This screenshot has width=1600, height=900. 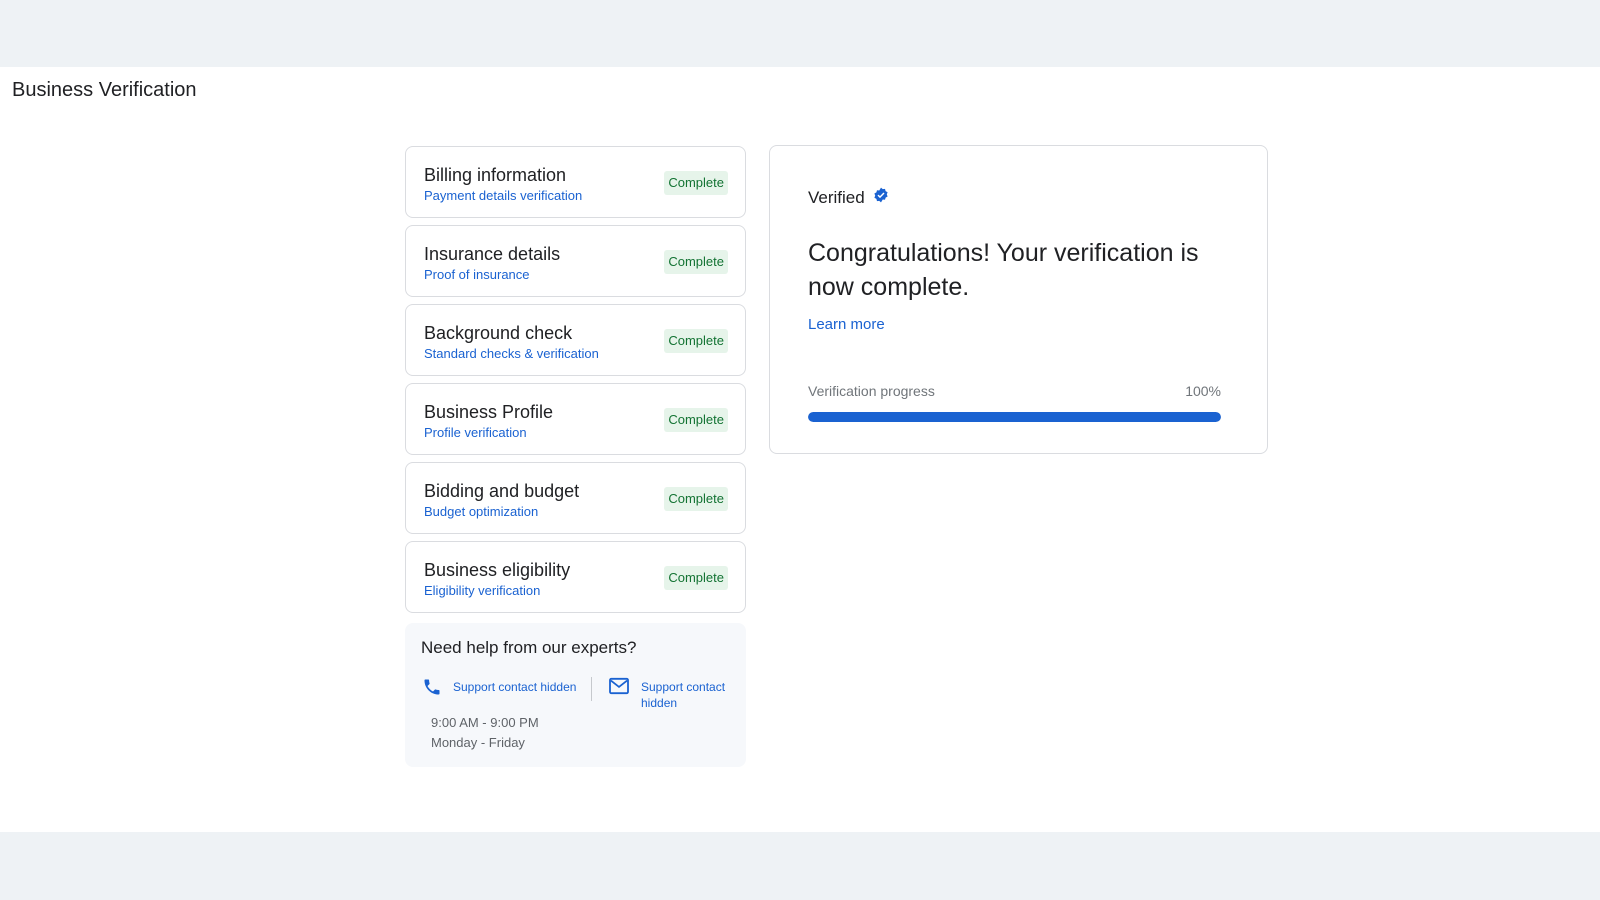 What do you see at coordinates (881, 197) in the screenshot?
I see `verified-badge-icon` at bounding box center [881, 197].